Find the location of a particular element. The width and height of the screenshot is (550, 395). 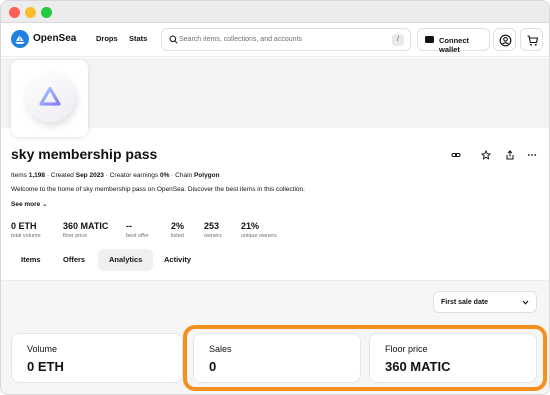

nav-link-drops: Drops is located at coordinates (107, 38).